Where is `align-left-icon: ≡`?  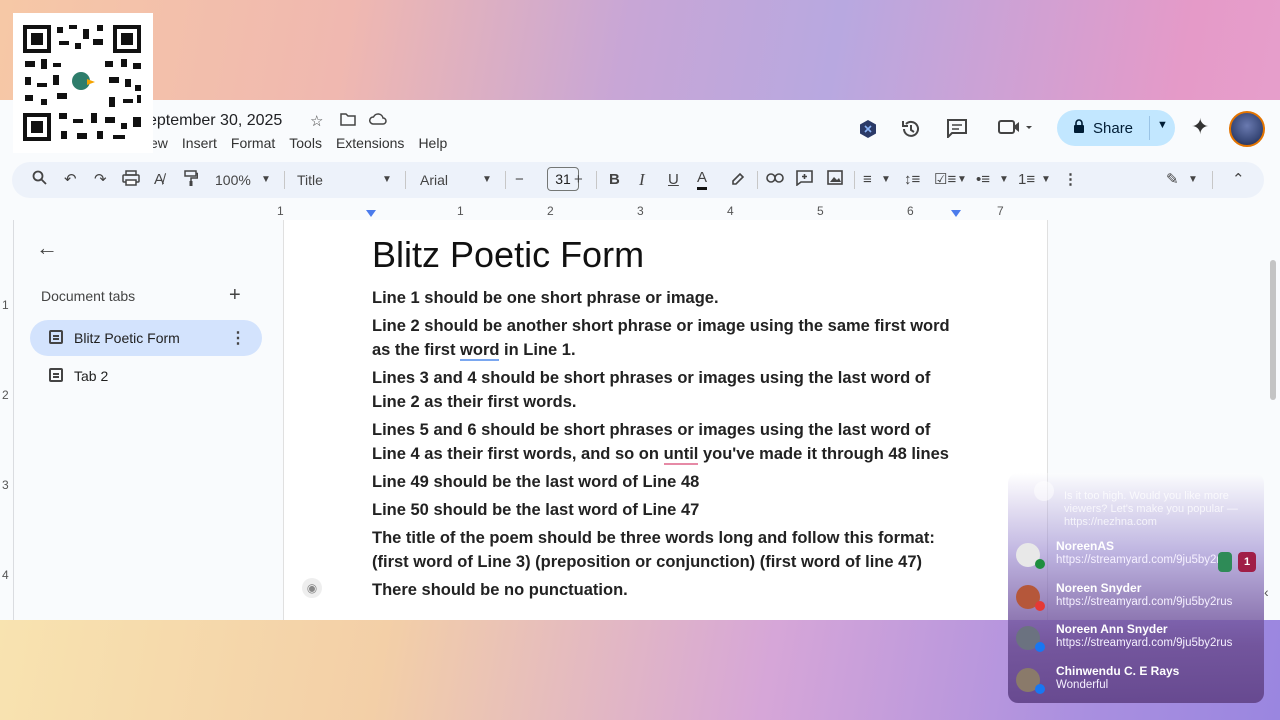
align-left-icon: ≡ is located at coordinates (867, 180).